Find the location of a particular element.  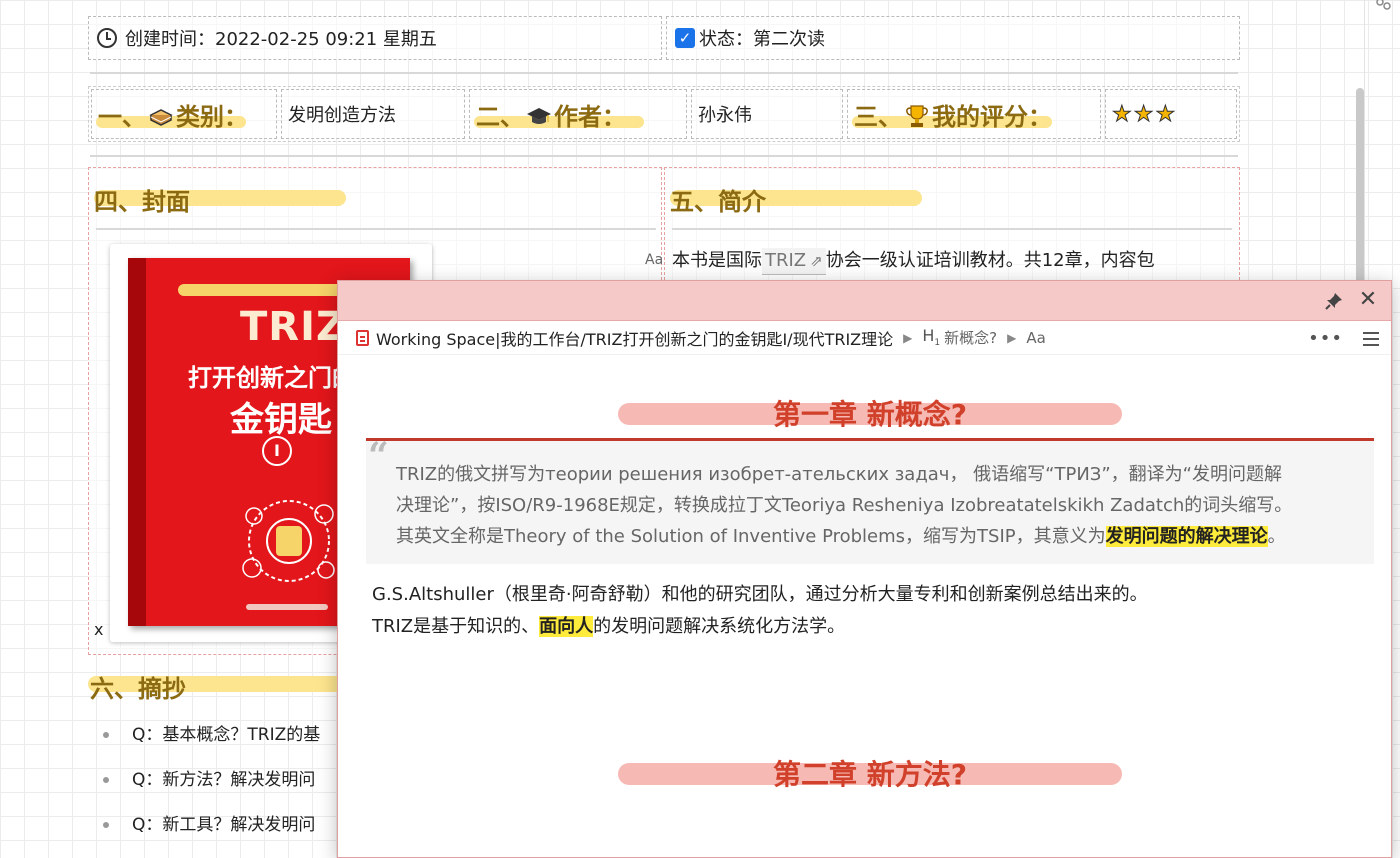

status-value: 第二次读 is located at coordinates (789, 39).